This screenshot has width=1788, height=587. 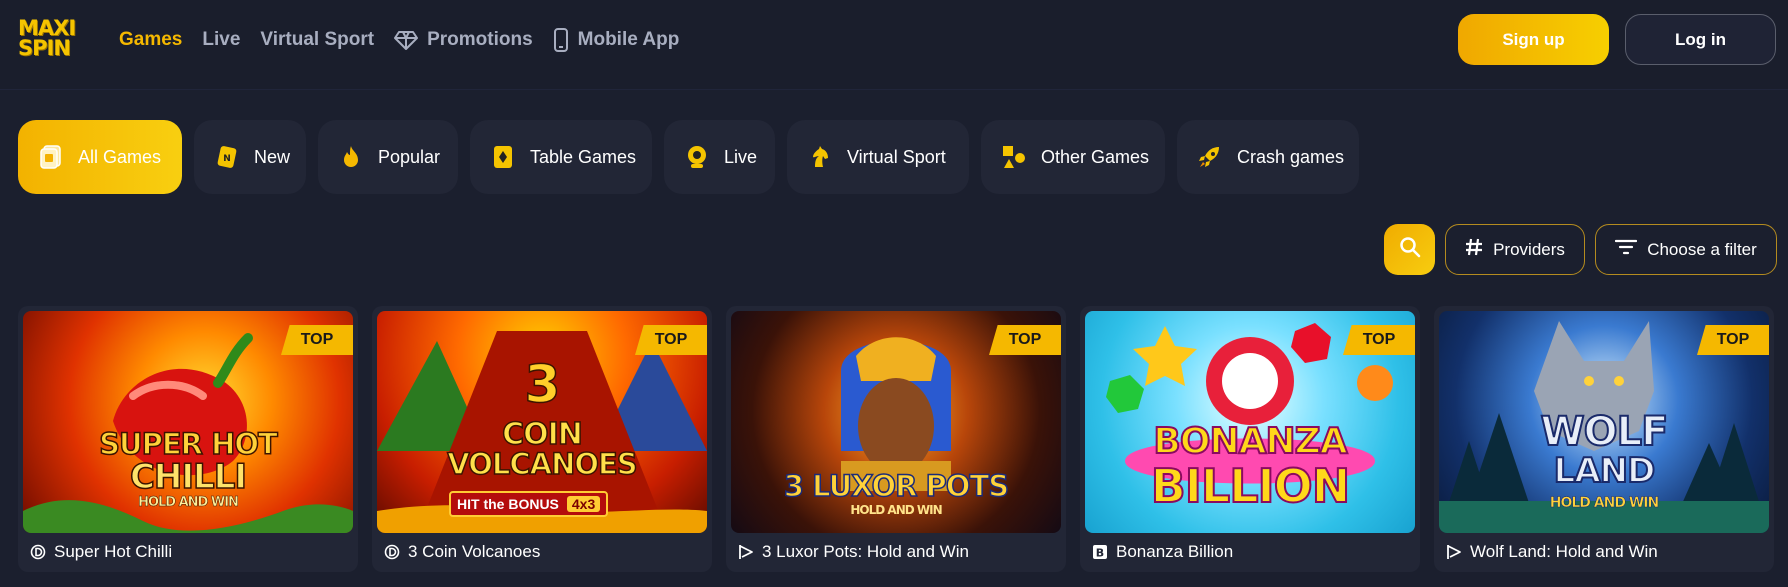 I want to click on tab-new-label: New, so click(x=272, y=156).